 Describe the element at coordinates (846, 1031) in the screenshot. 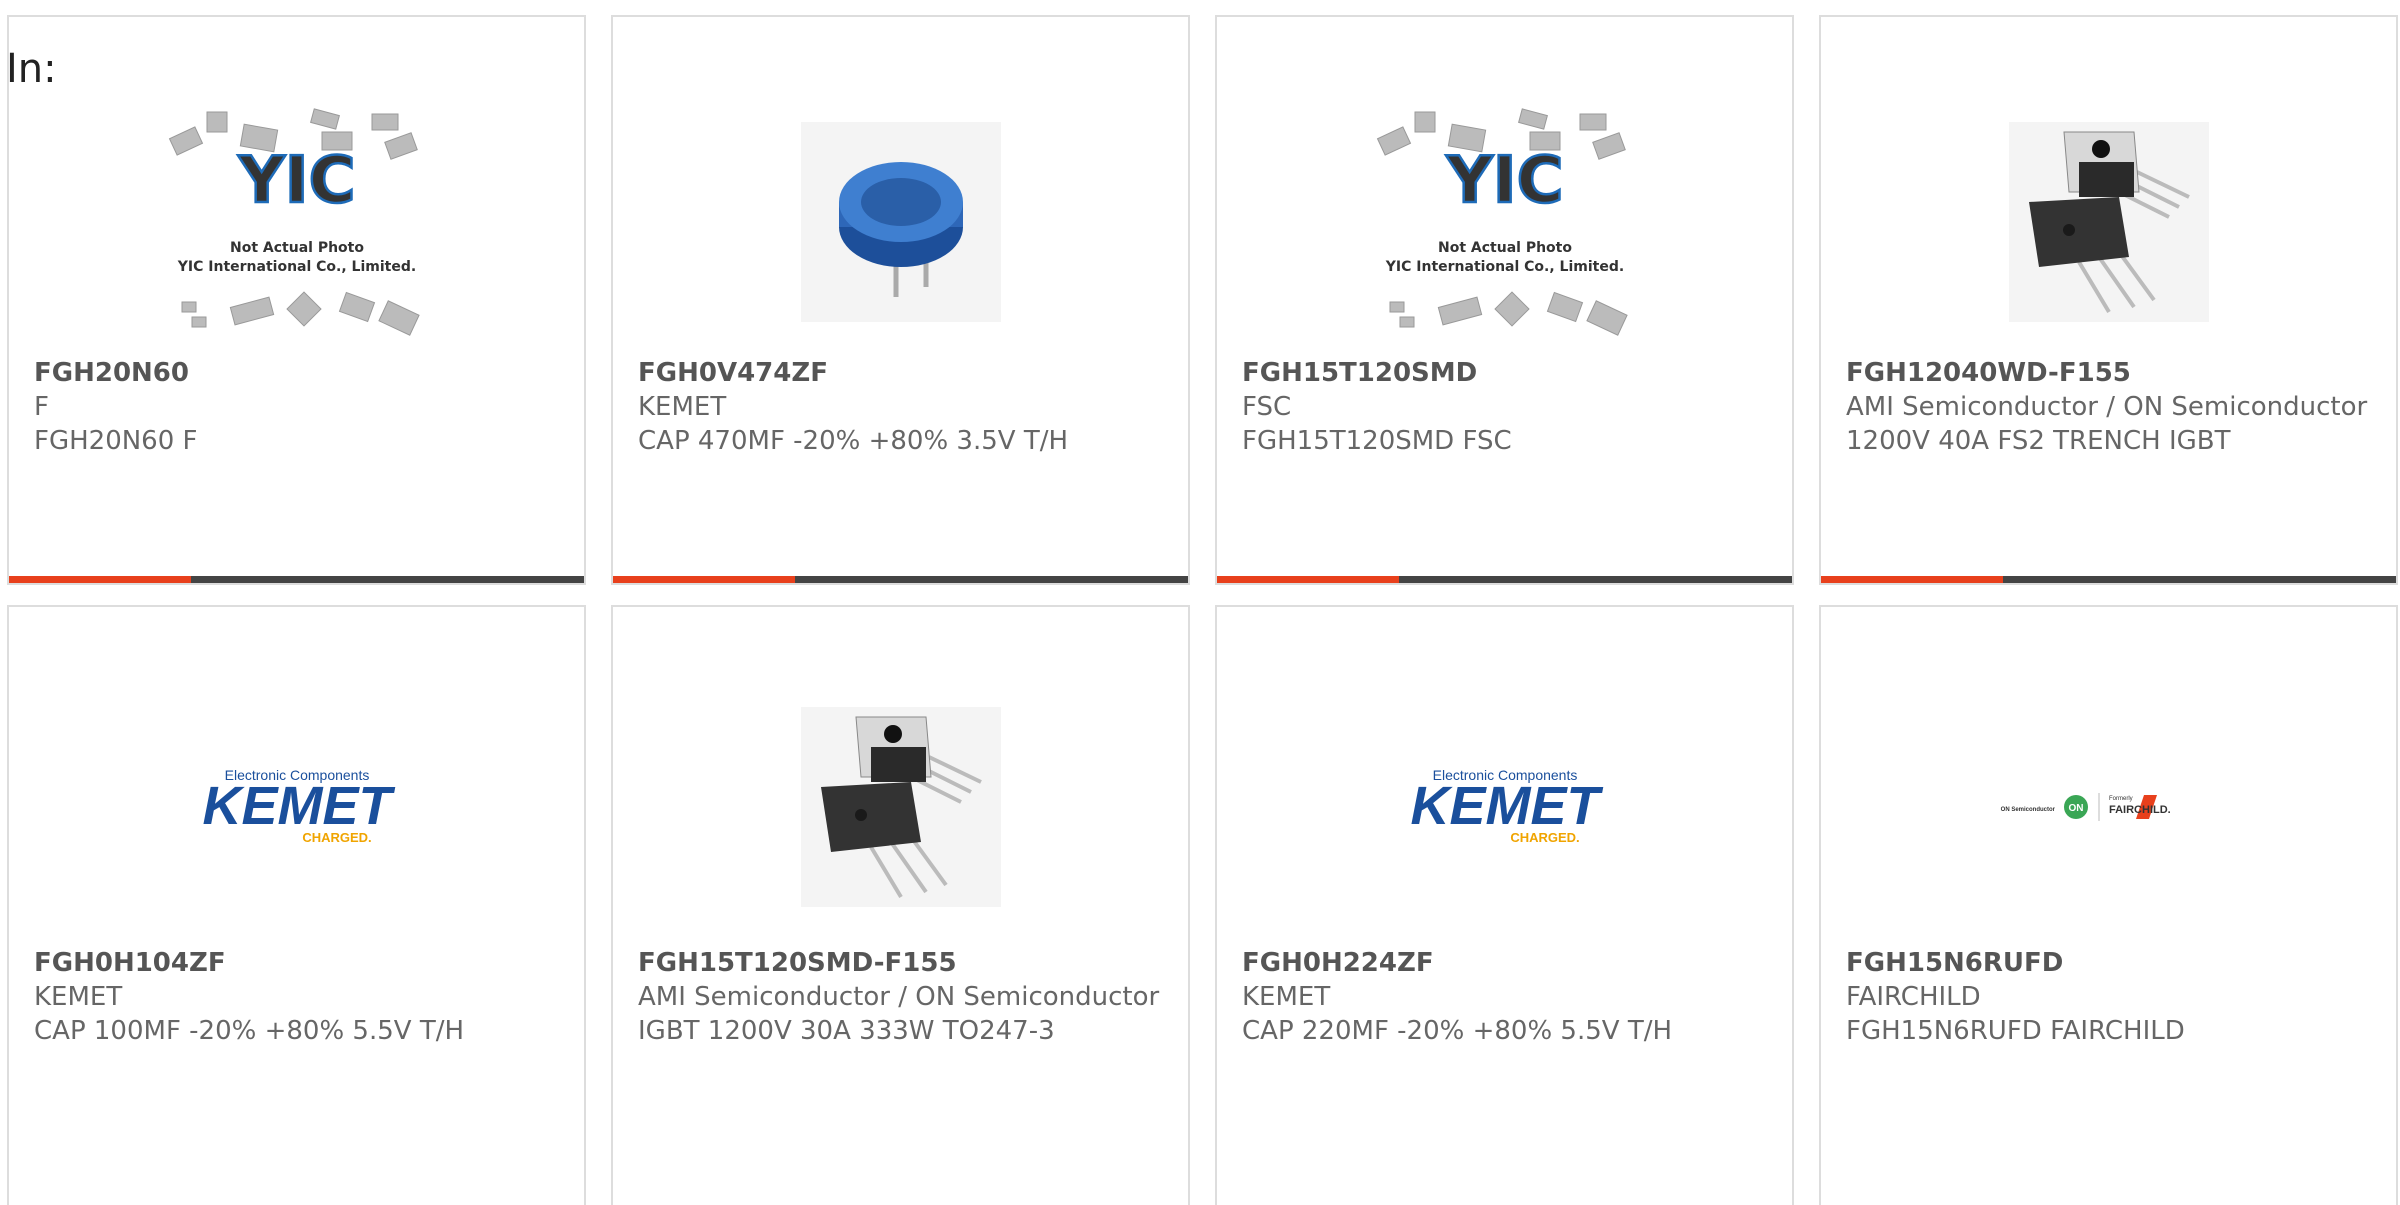

I see `product-description: IGBT 1200V 30A 333W TO247-3` at that location.